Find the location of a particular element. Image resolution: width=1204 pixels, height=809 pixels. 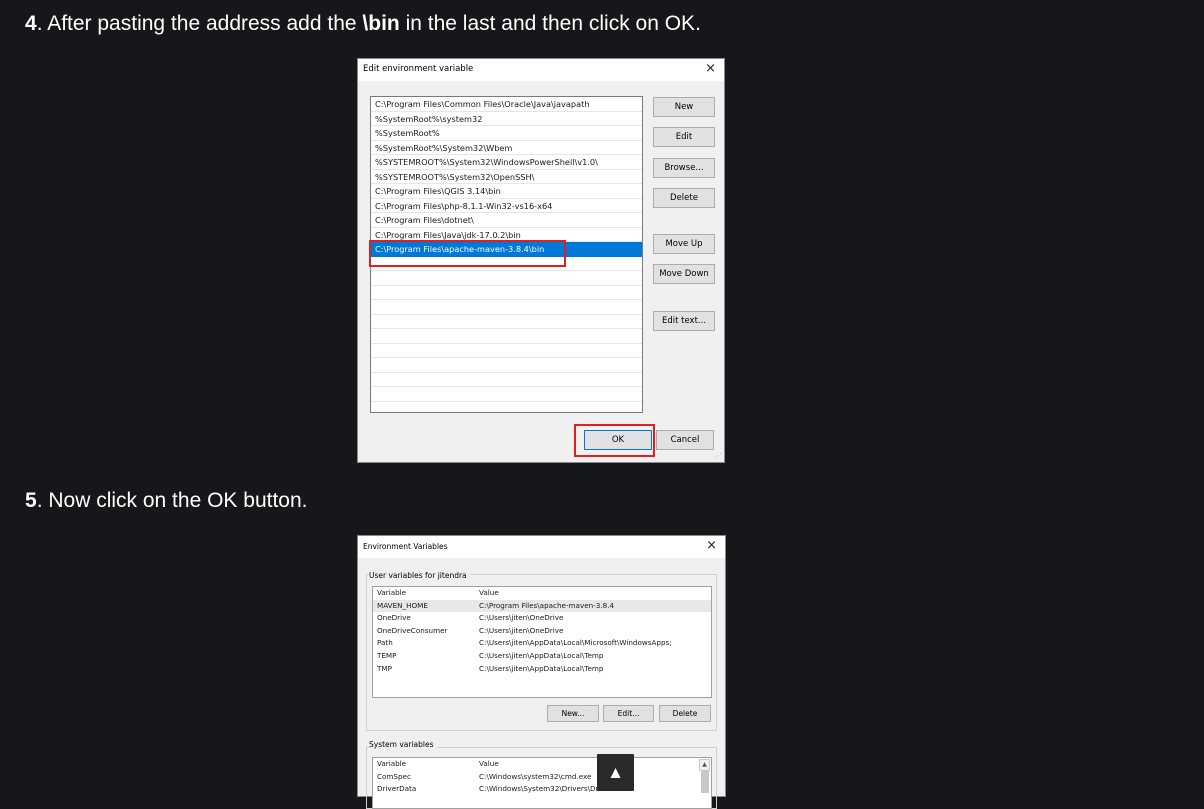

resize-grip-icon: ⋰ is located at coordinates (718, 456).